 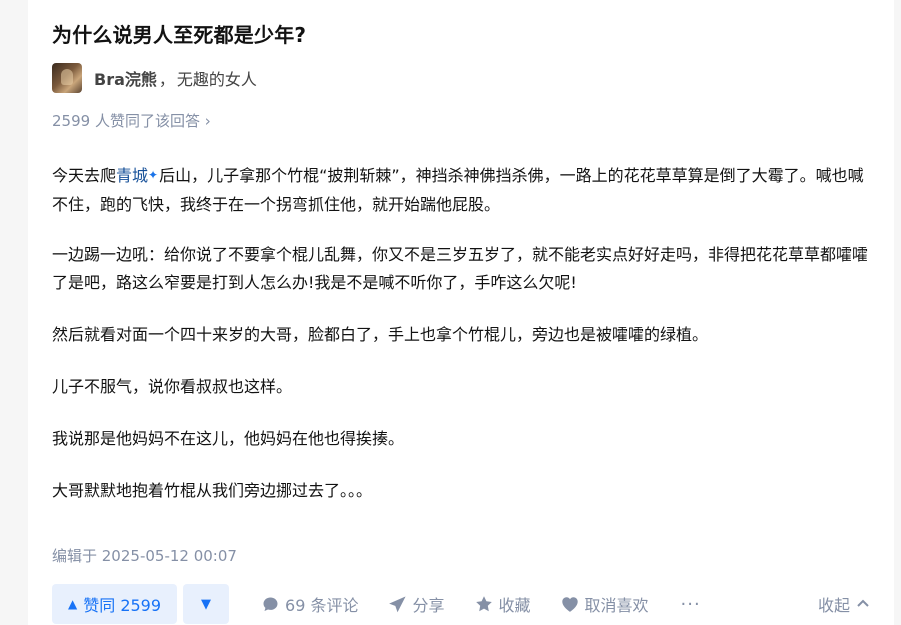 What do you see at coordinates (125, 78) in the screenshot?
I see `author-name: Bra浣熊` at bounding box center [125, 78].